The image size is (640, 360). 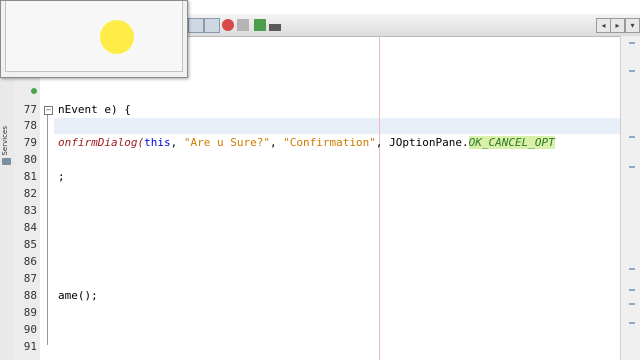 I want to click on line-number: 88, so click(x=30, y=295).